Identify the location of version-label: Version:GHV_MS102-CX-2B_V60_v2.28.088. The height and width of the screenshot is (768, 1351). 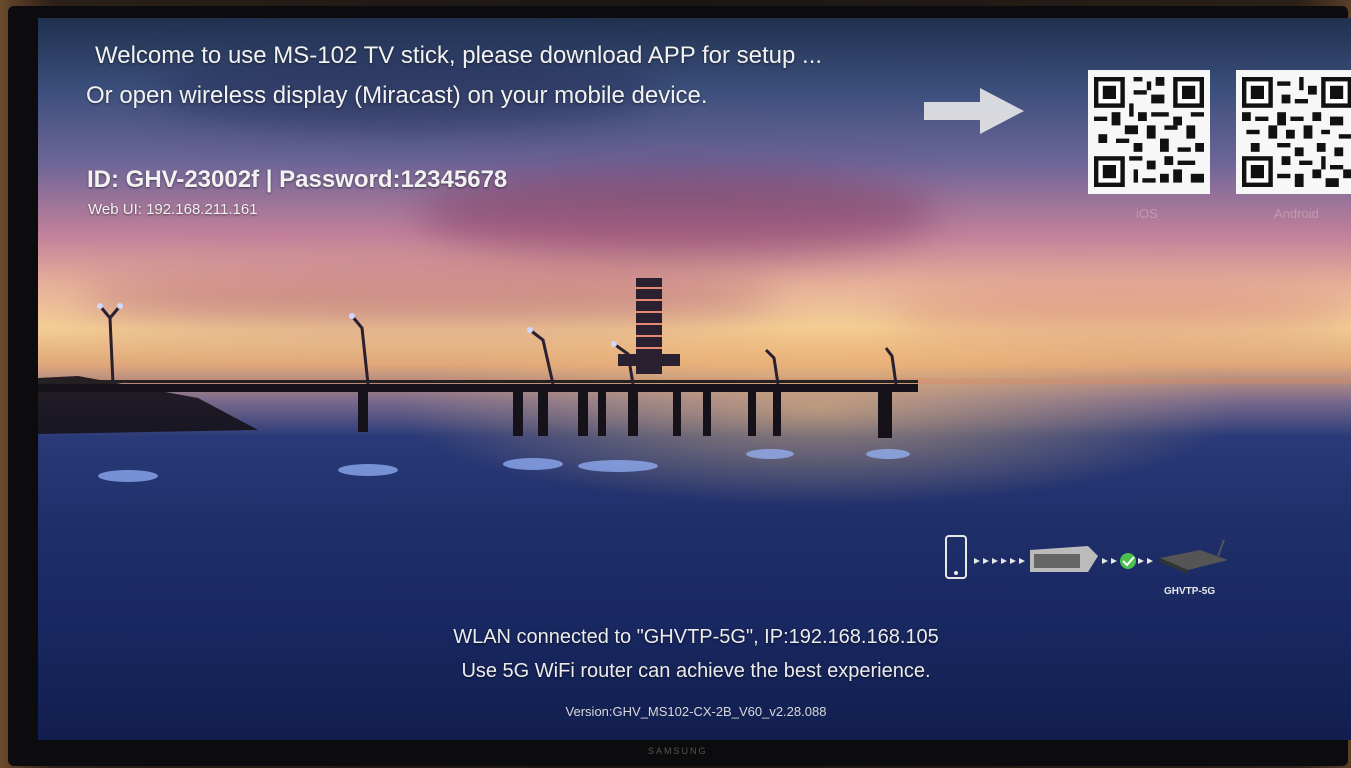
(696, 711).